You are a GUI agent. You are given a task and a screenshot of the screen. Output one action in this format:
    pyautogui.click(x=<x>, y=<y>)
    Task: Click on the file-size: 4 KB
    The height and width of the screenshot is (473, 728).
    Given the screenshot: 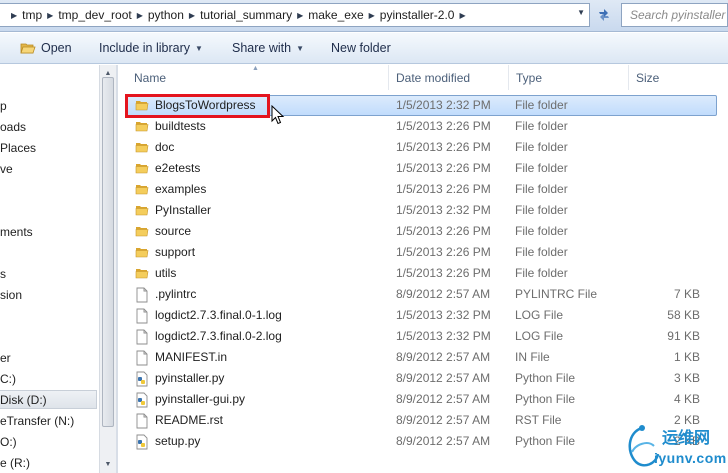 What is the action you would take?
    pyautogui.click(x=686, y=399)
    